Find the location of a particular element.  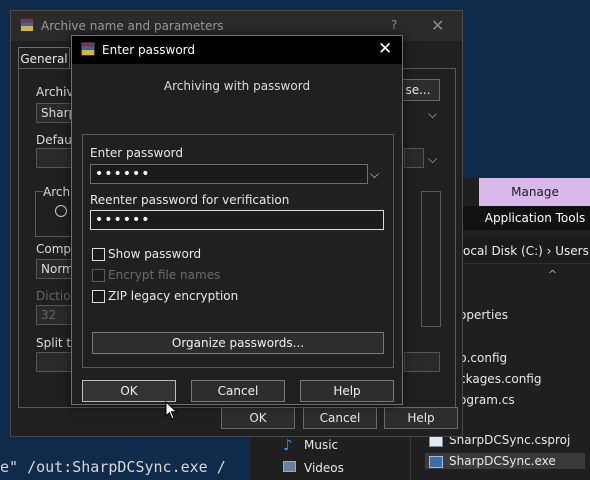

help-icon: ? is located at coordinates (394, 25).